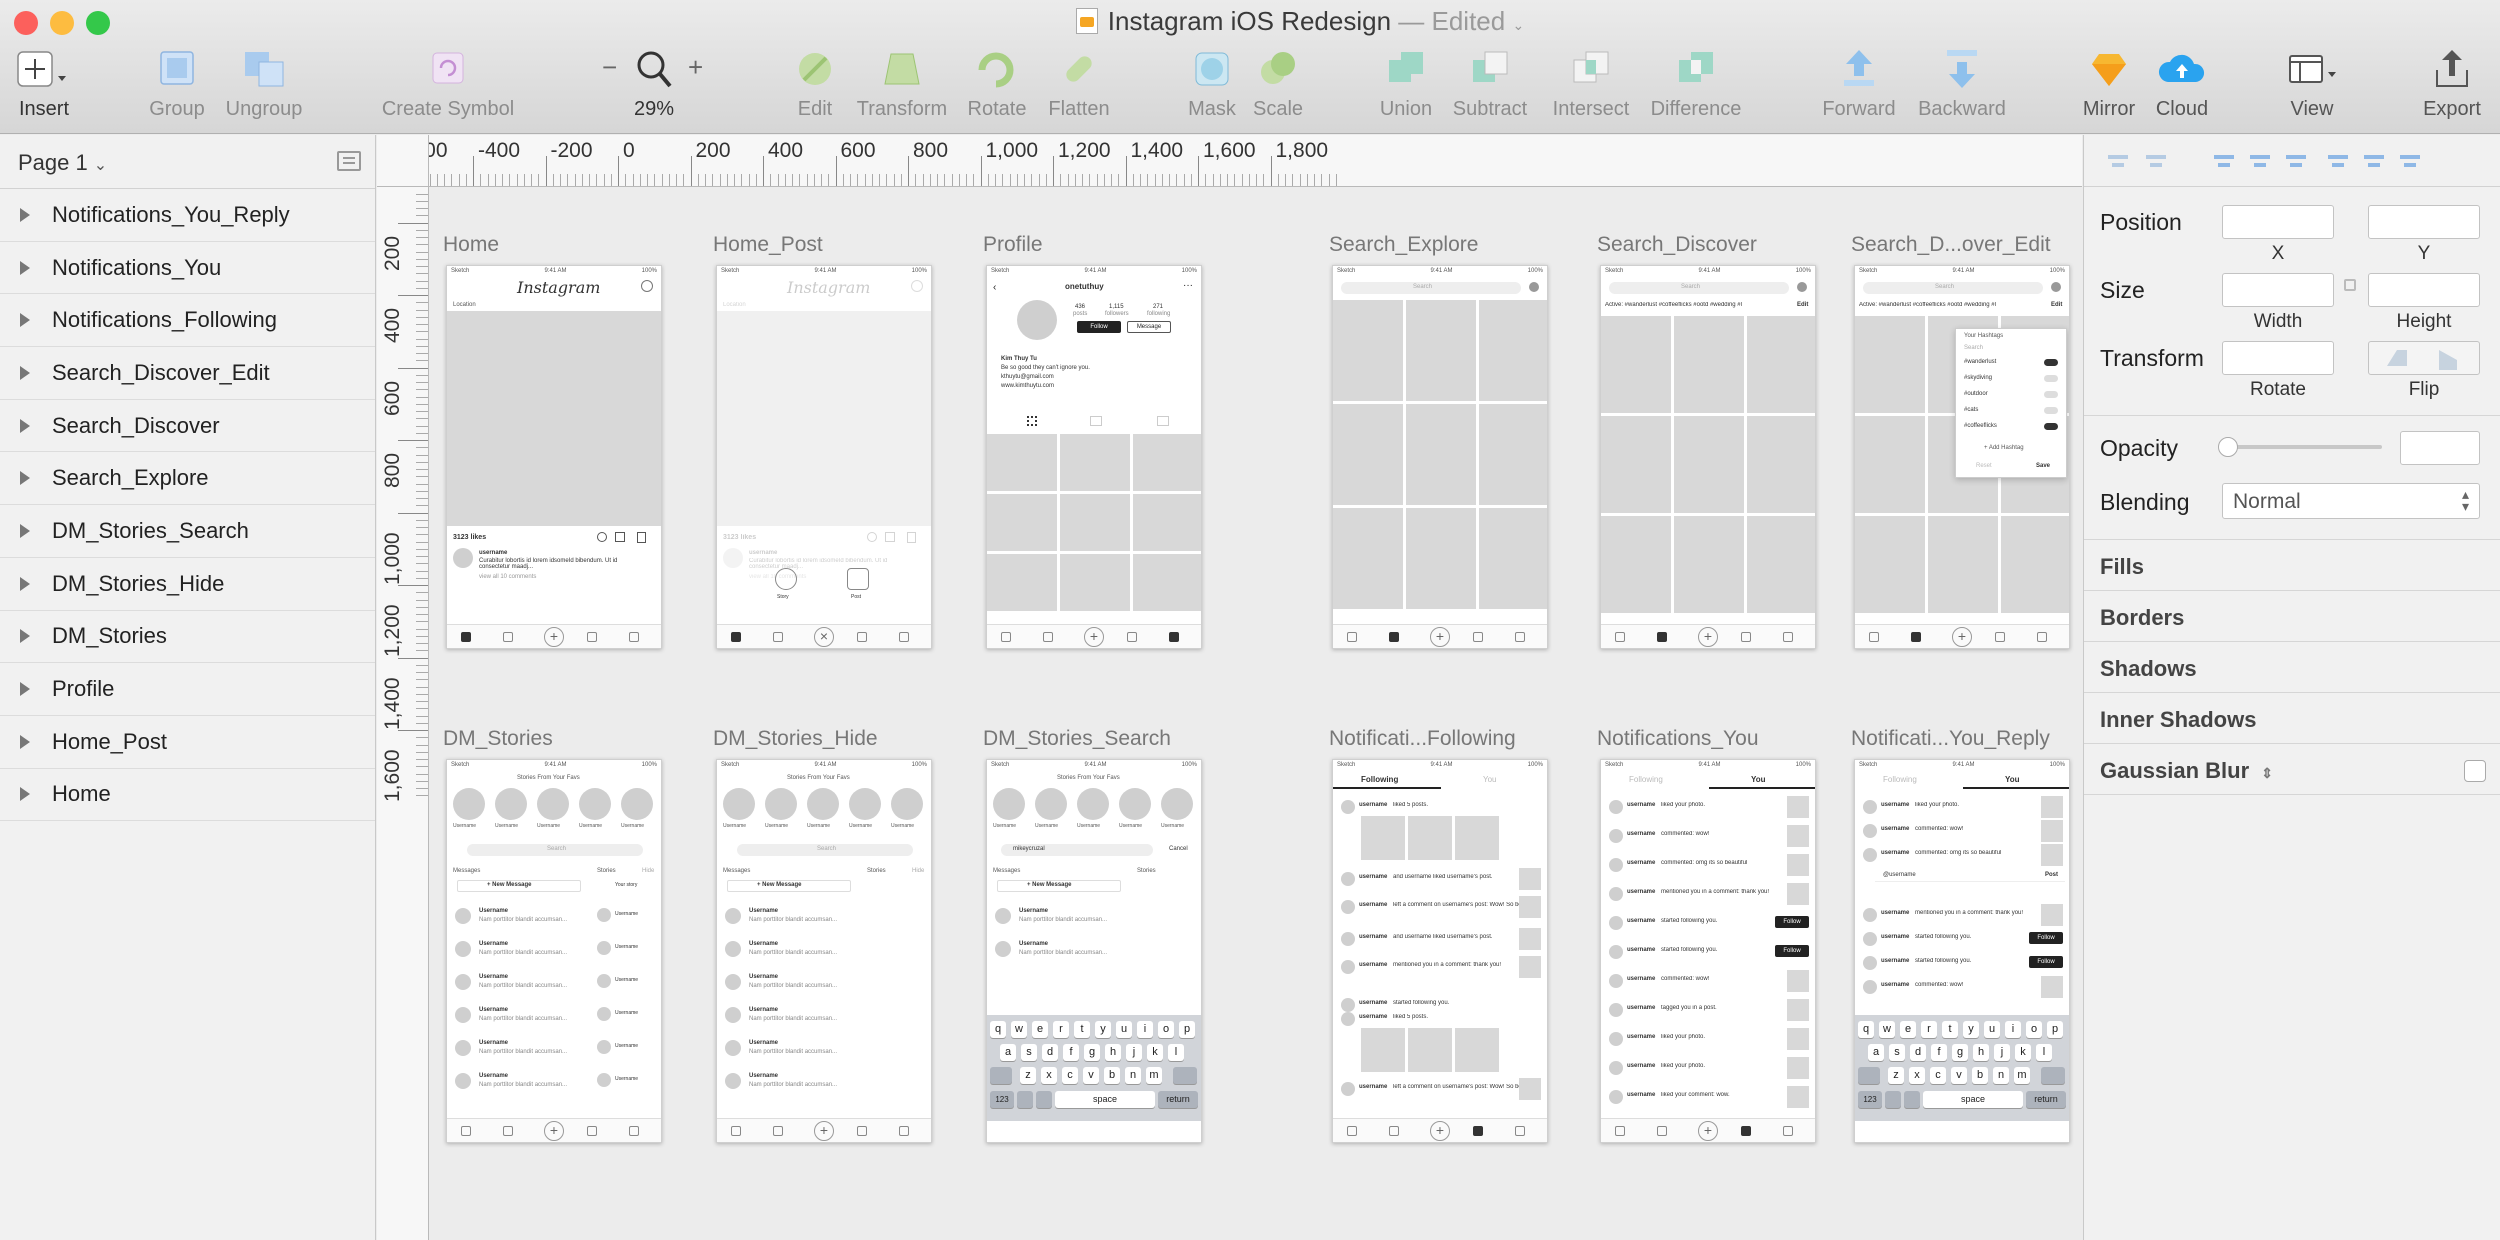 The image size is (2500, 1240). I want to click on delete-key-icon, so click(1185, 1075).